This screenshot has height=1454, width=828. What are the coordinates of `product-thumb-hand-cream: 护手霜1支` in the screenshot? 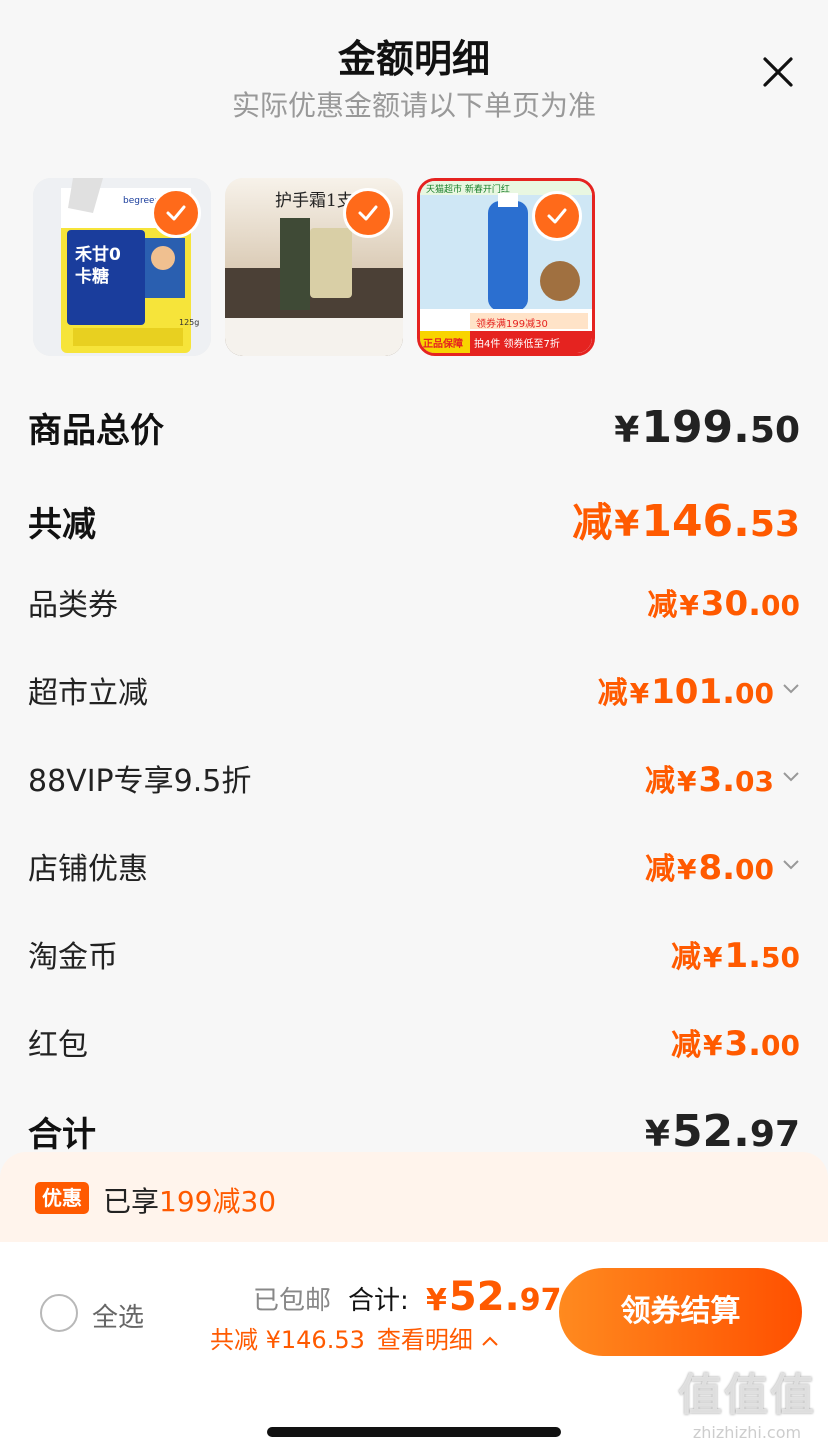 It's located at (314, 267).